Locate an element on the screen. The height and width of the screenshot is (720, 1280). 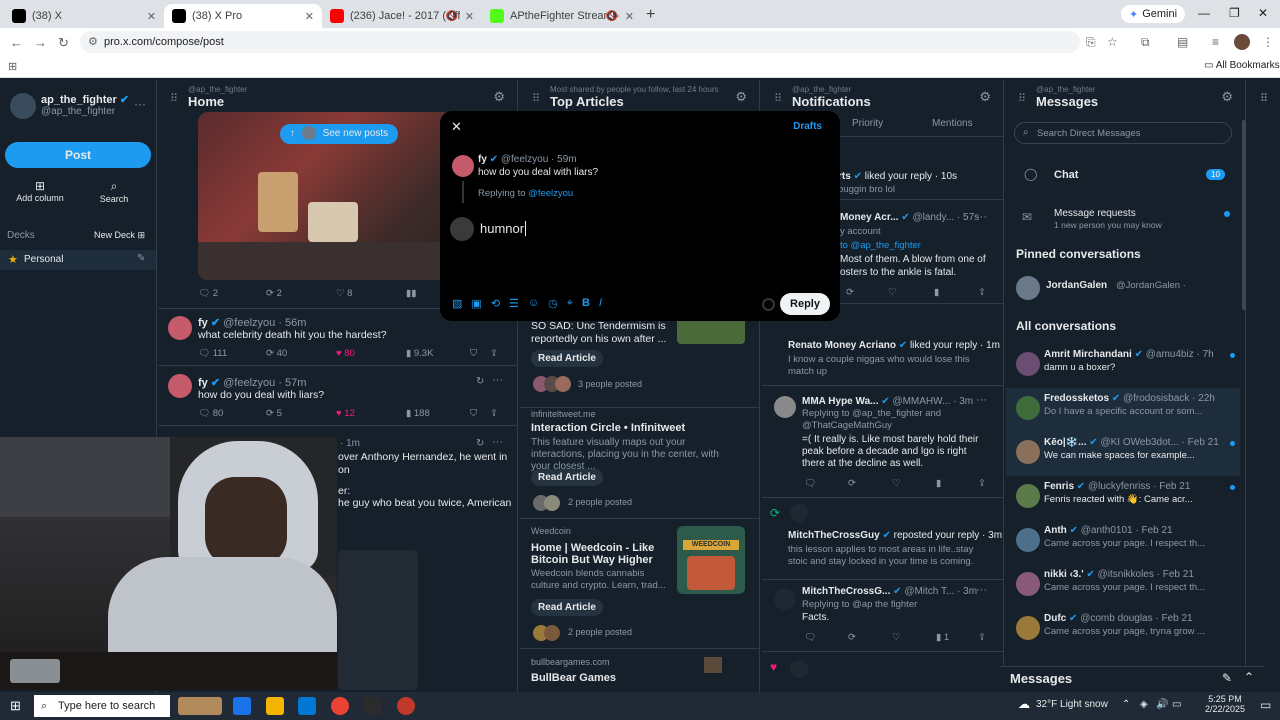
tab-mentions: Mentions is located at coordinates (952, 123).